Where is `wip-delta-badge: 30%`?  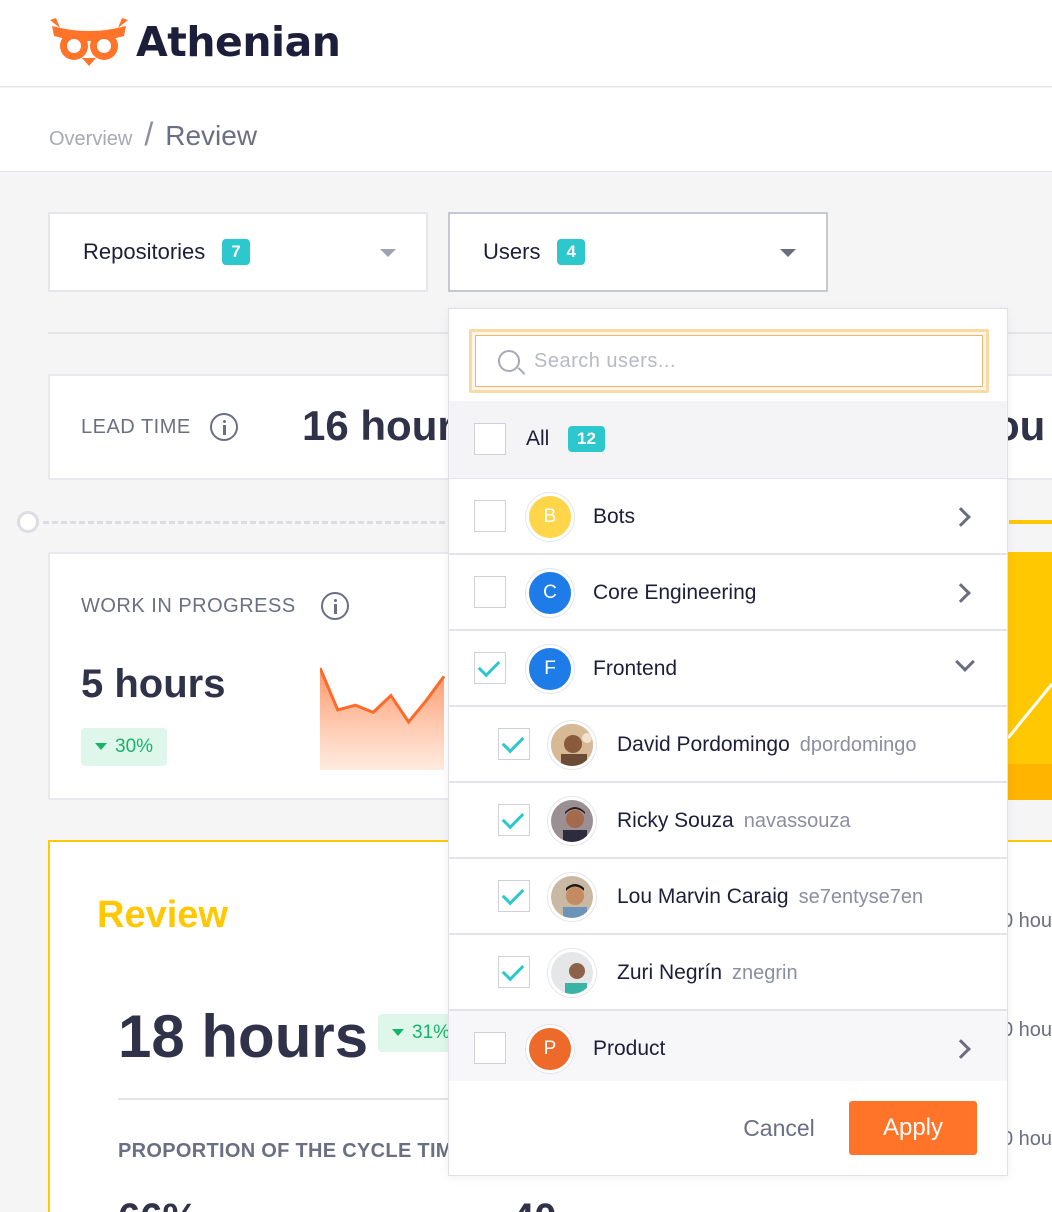
wip-delta-badge: 30% is located at coordinates (124, 747).